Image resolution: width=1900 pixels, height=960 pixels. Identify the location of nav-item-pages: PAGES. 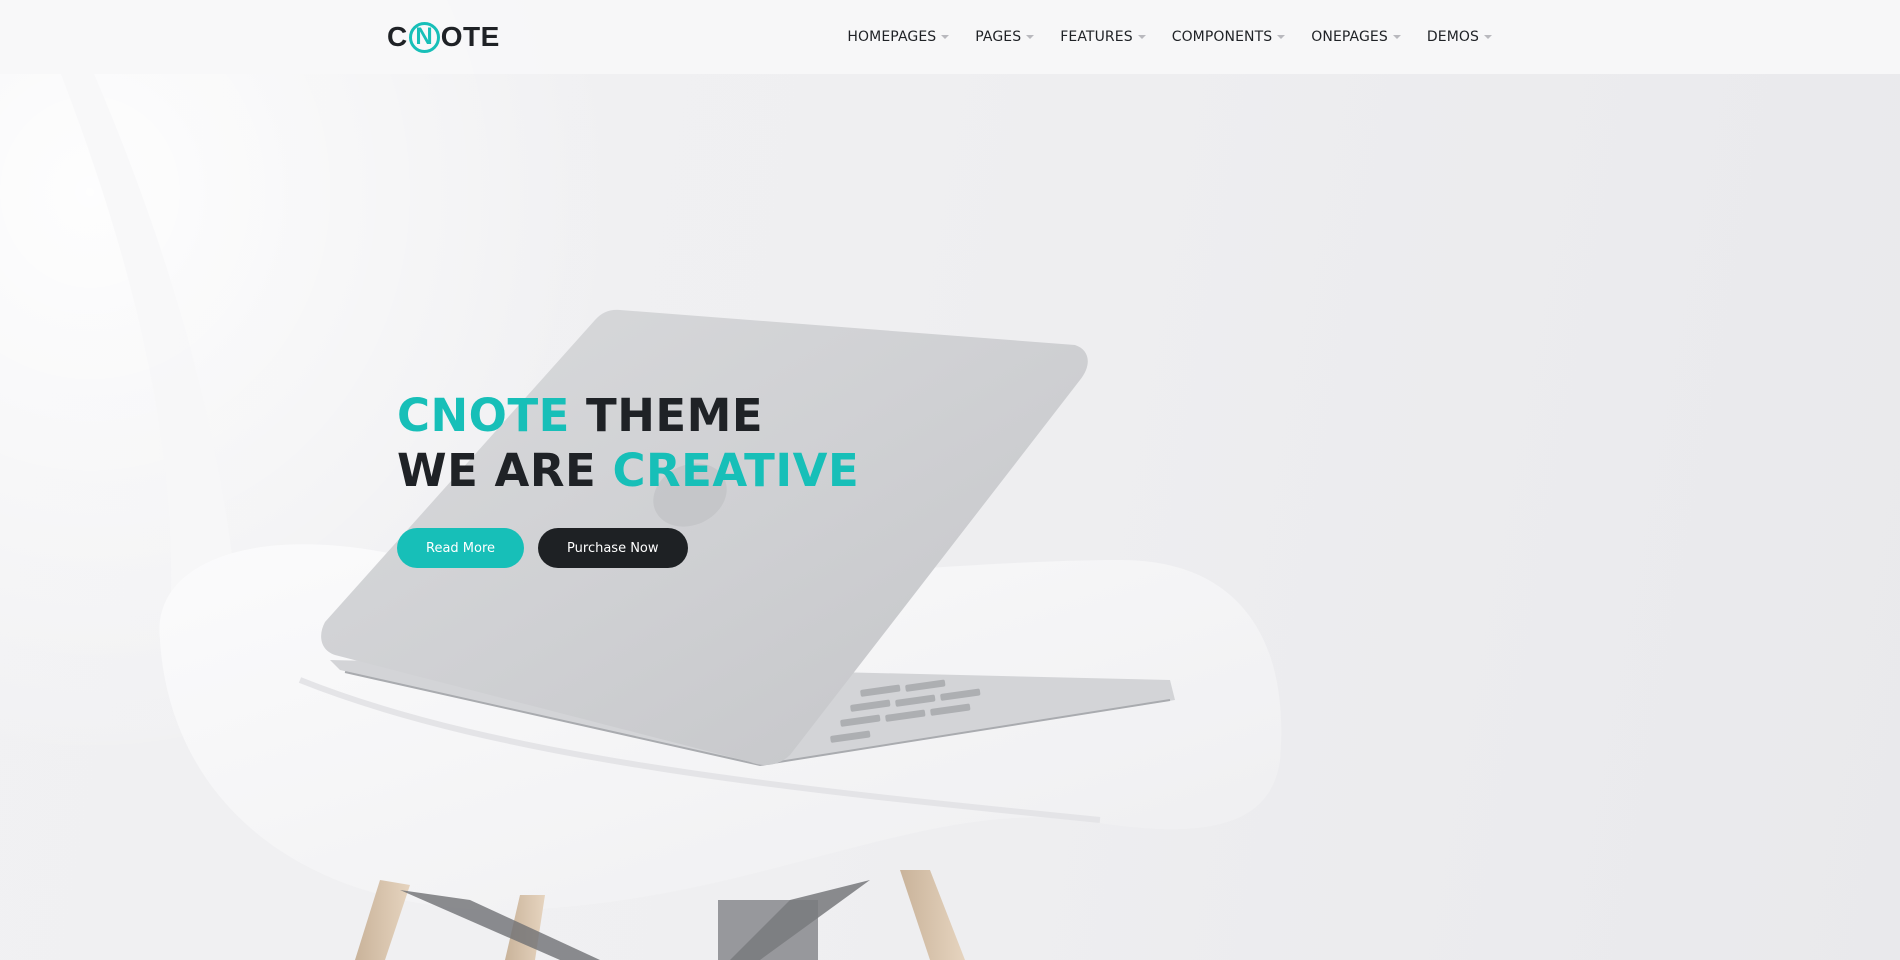
(1004, 37).